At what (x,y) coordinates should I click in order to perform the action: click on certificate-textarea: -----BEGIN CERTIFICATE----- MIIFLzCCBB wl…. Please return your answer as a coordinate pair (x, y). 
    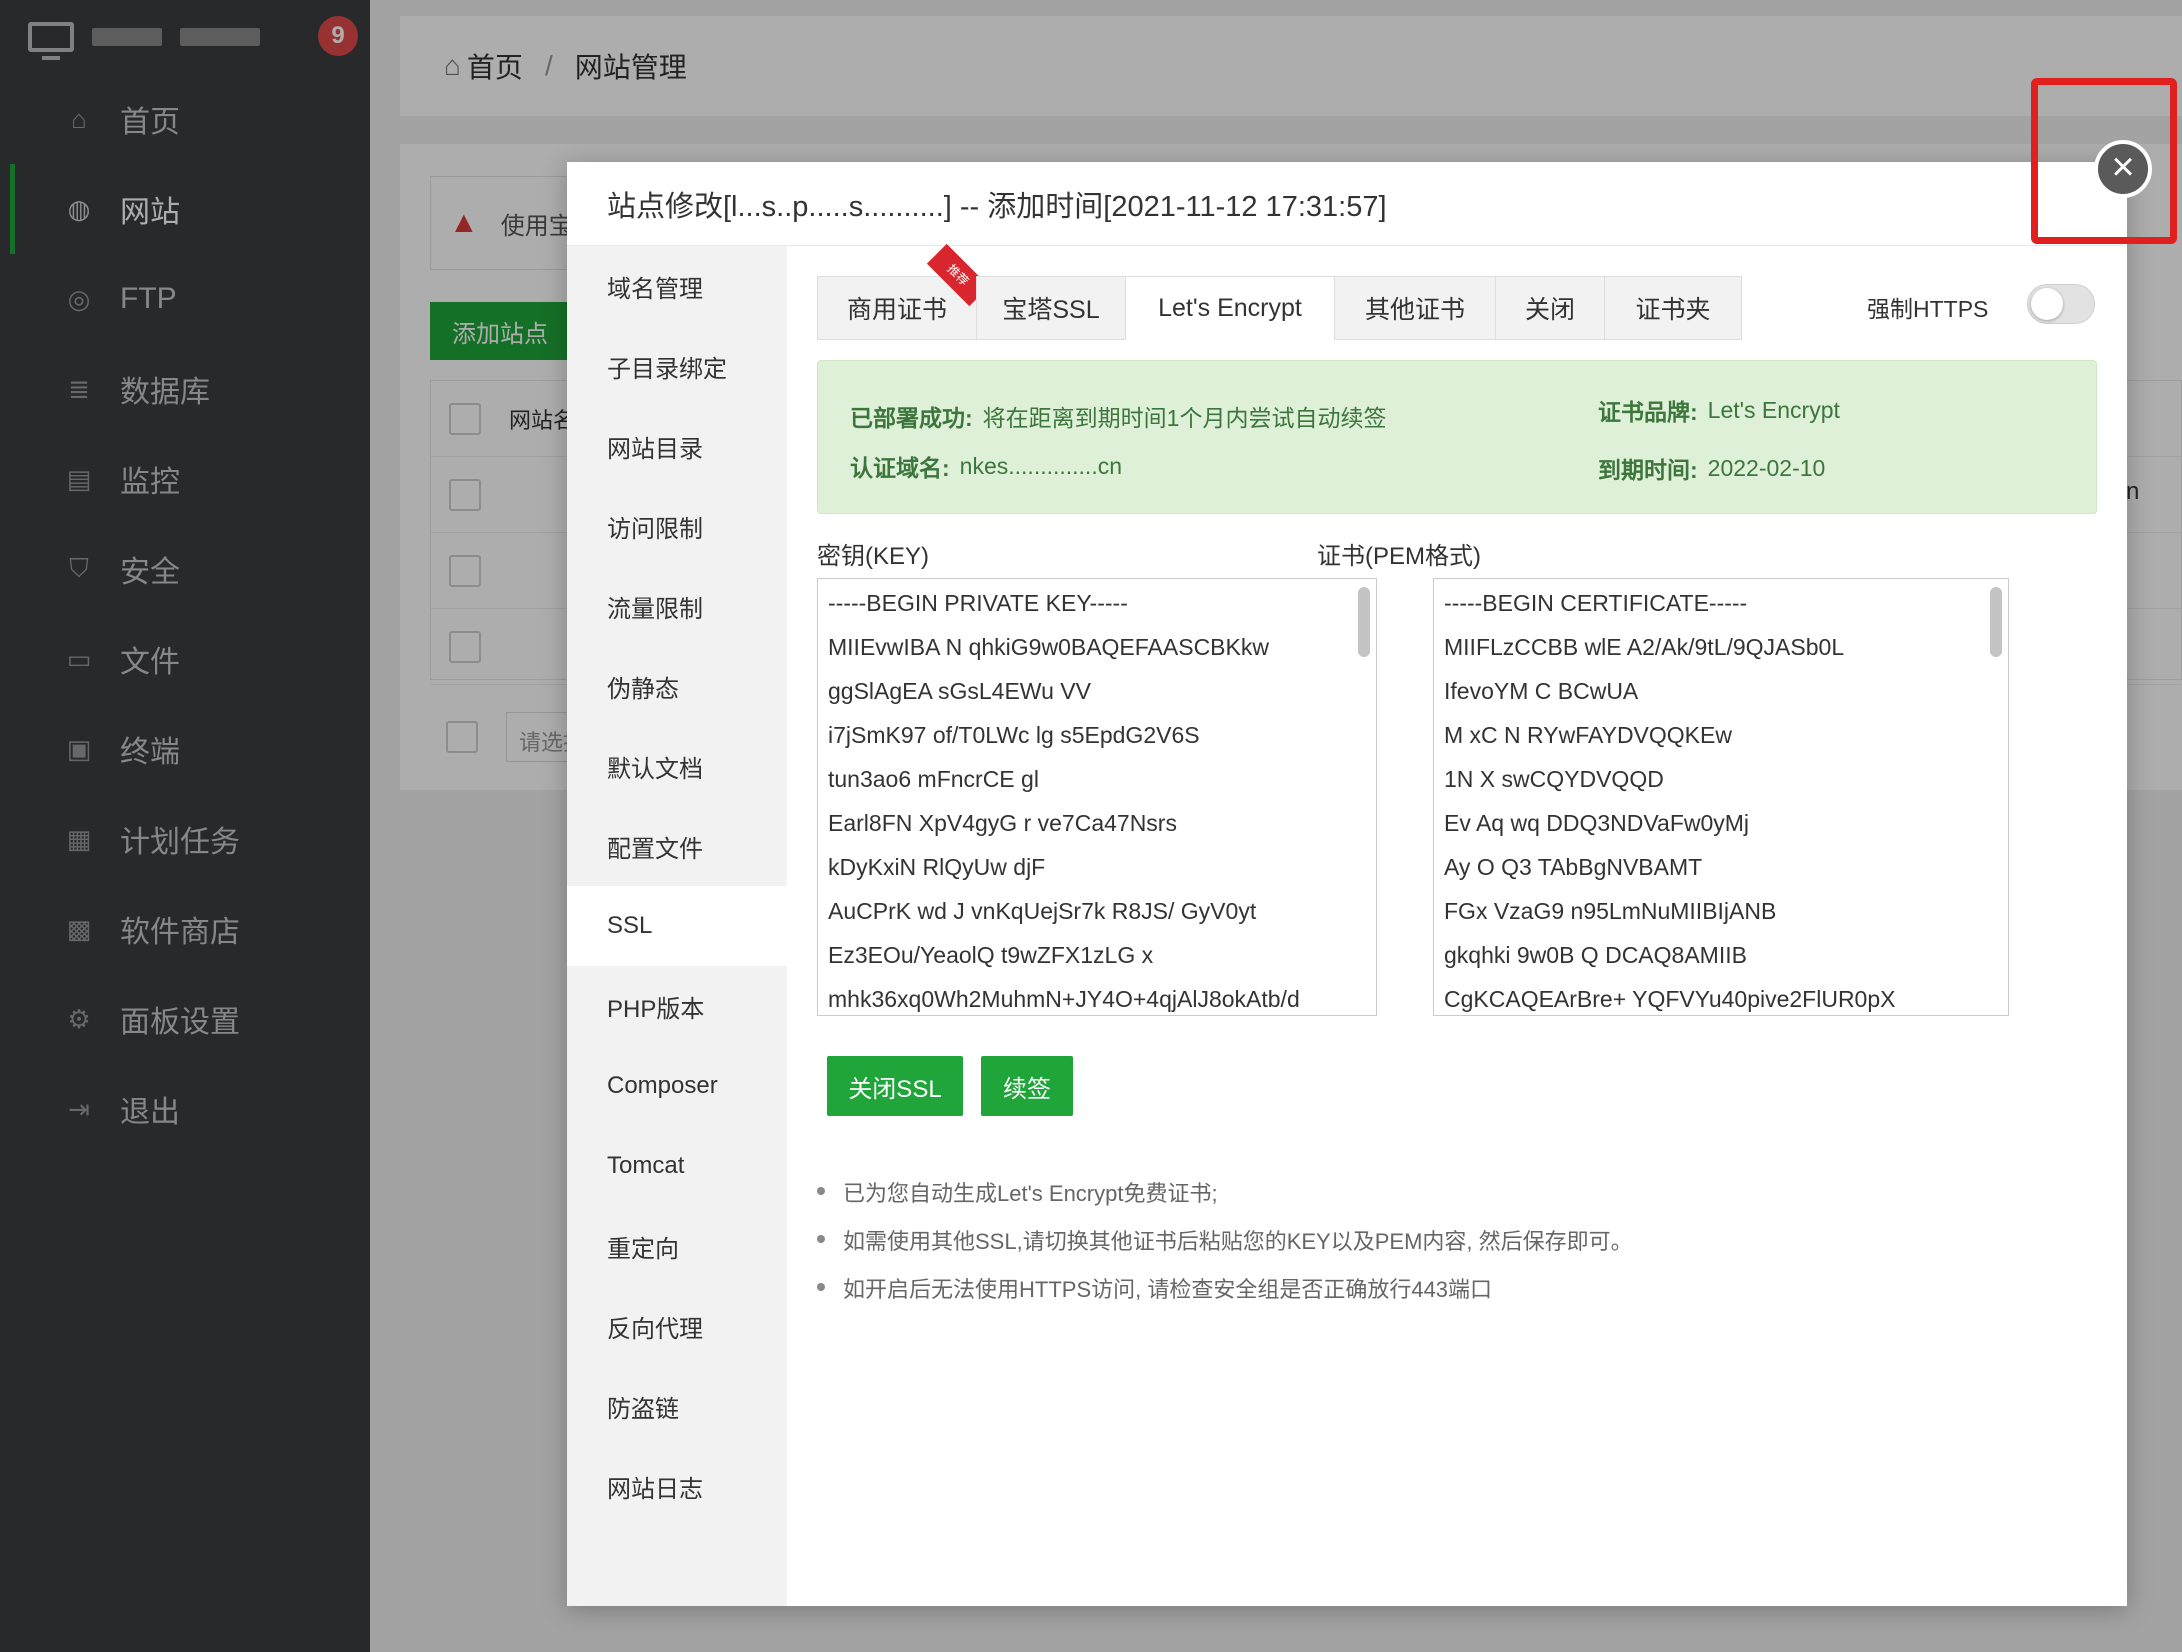
    Looking at the image, I should click on (1721, 797).